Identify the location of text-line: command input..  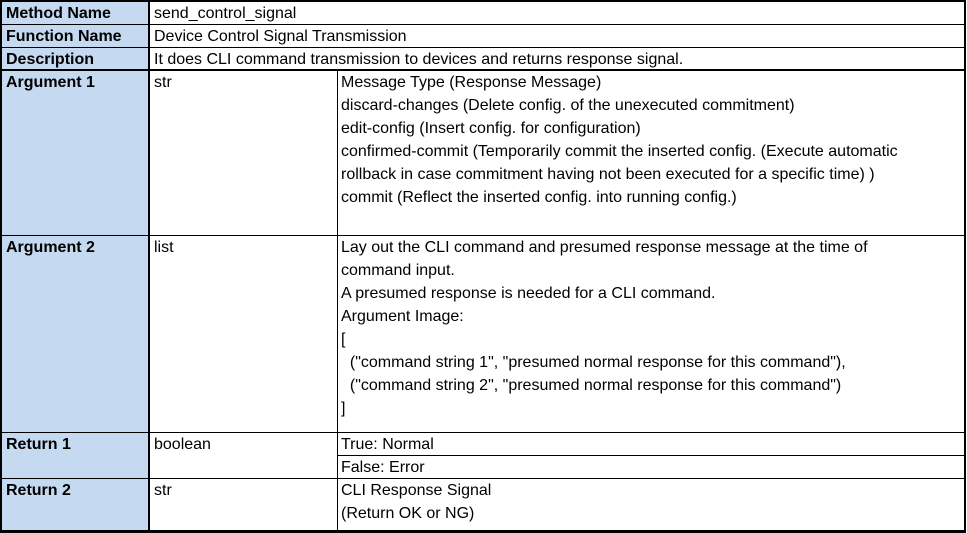
(398, 270).